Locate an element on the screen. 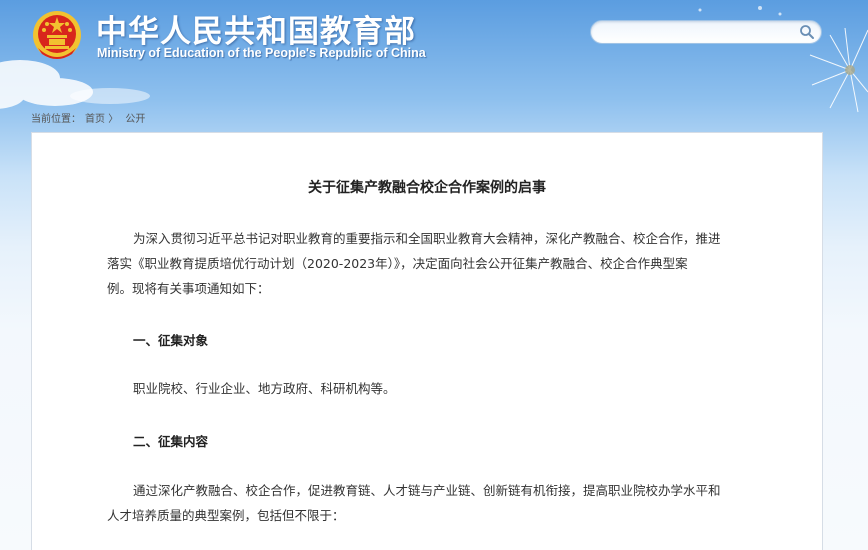 This screenshot has height=550, width=868. search-box is located at coordinates (706, 32).